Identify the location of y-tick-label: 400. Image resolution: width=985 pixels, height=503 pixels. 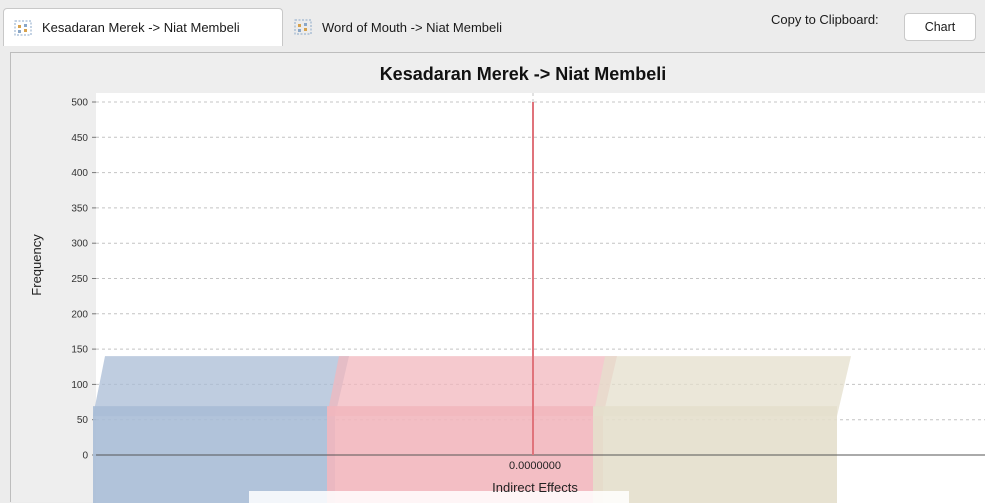
(79, 173).